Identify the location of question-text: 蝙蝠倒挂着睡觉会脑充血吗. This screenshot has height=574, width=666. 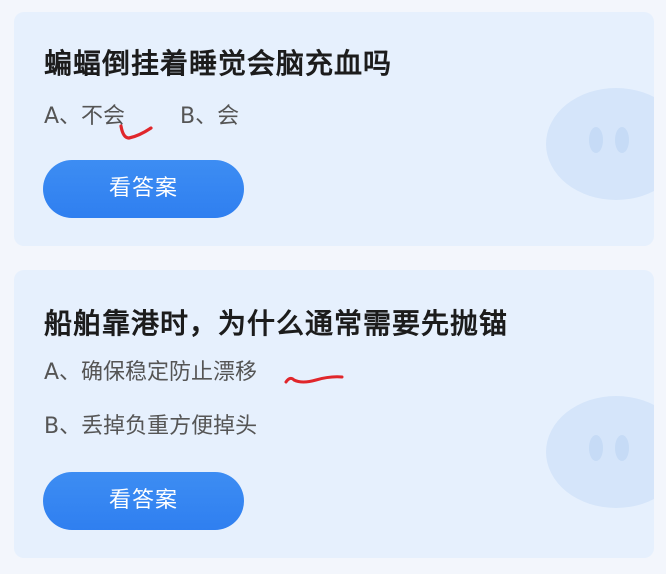
(218, 63).